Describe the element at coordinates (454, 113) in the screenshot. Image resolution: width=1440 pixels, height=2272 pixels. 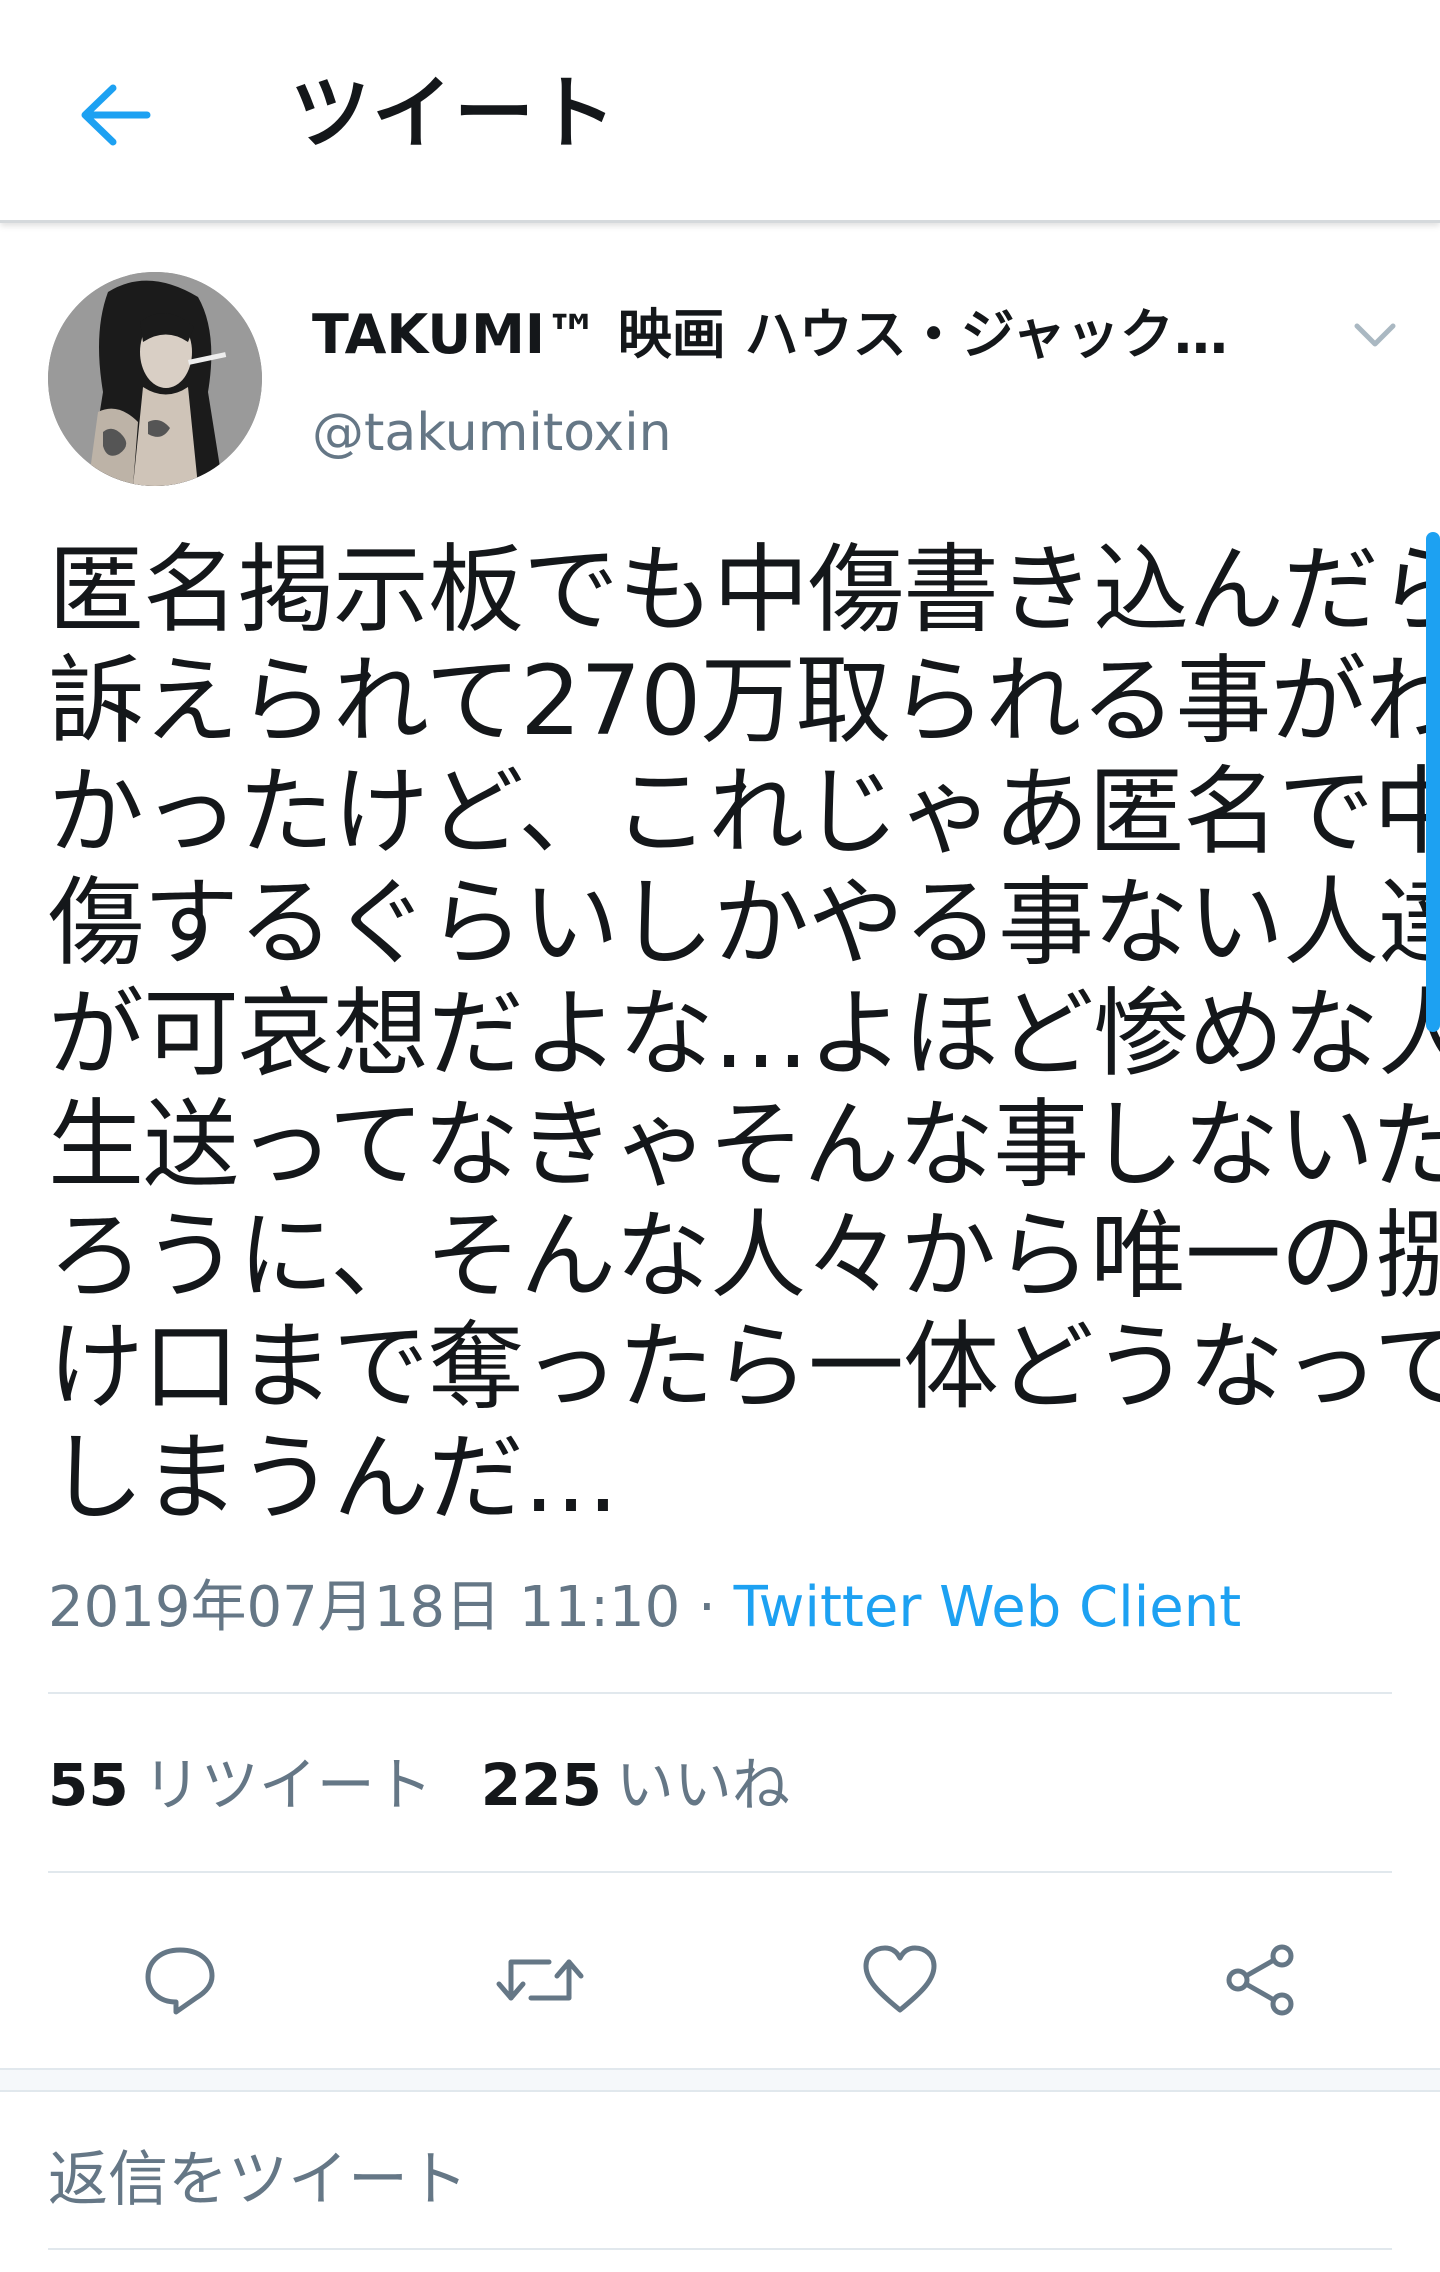
I see `page-title: ツイート` at that location.